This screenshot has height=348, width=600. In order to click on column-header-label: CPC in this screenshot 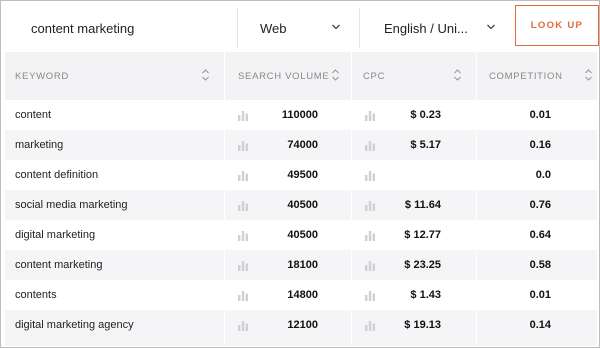, I will do `click(374, 76)`.